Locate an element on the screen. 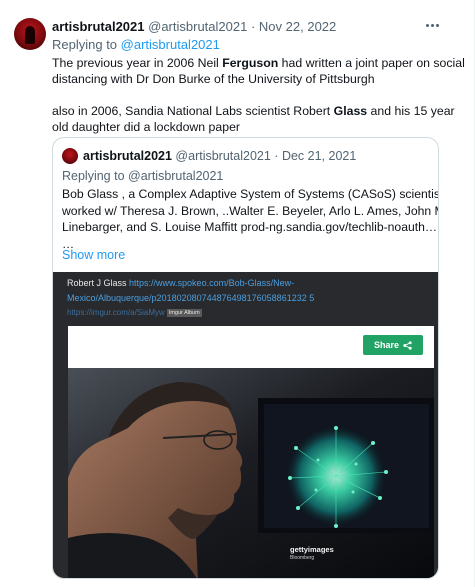 This screenshot has height=587, width=475. quoted-date: Dec 21, 2021 is located at coordinates (319, 156).